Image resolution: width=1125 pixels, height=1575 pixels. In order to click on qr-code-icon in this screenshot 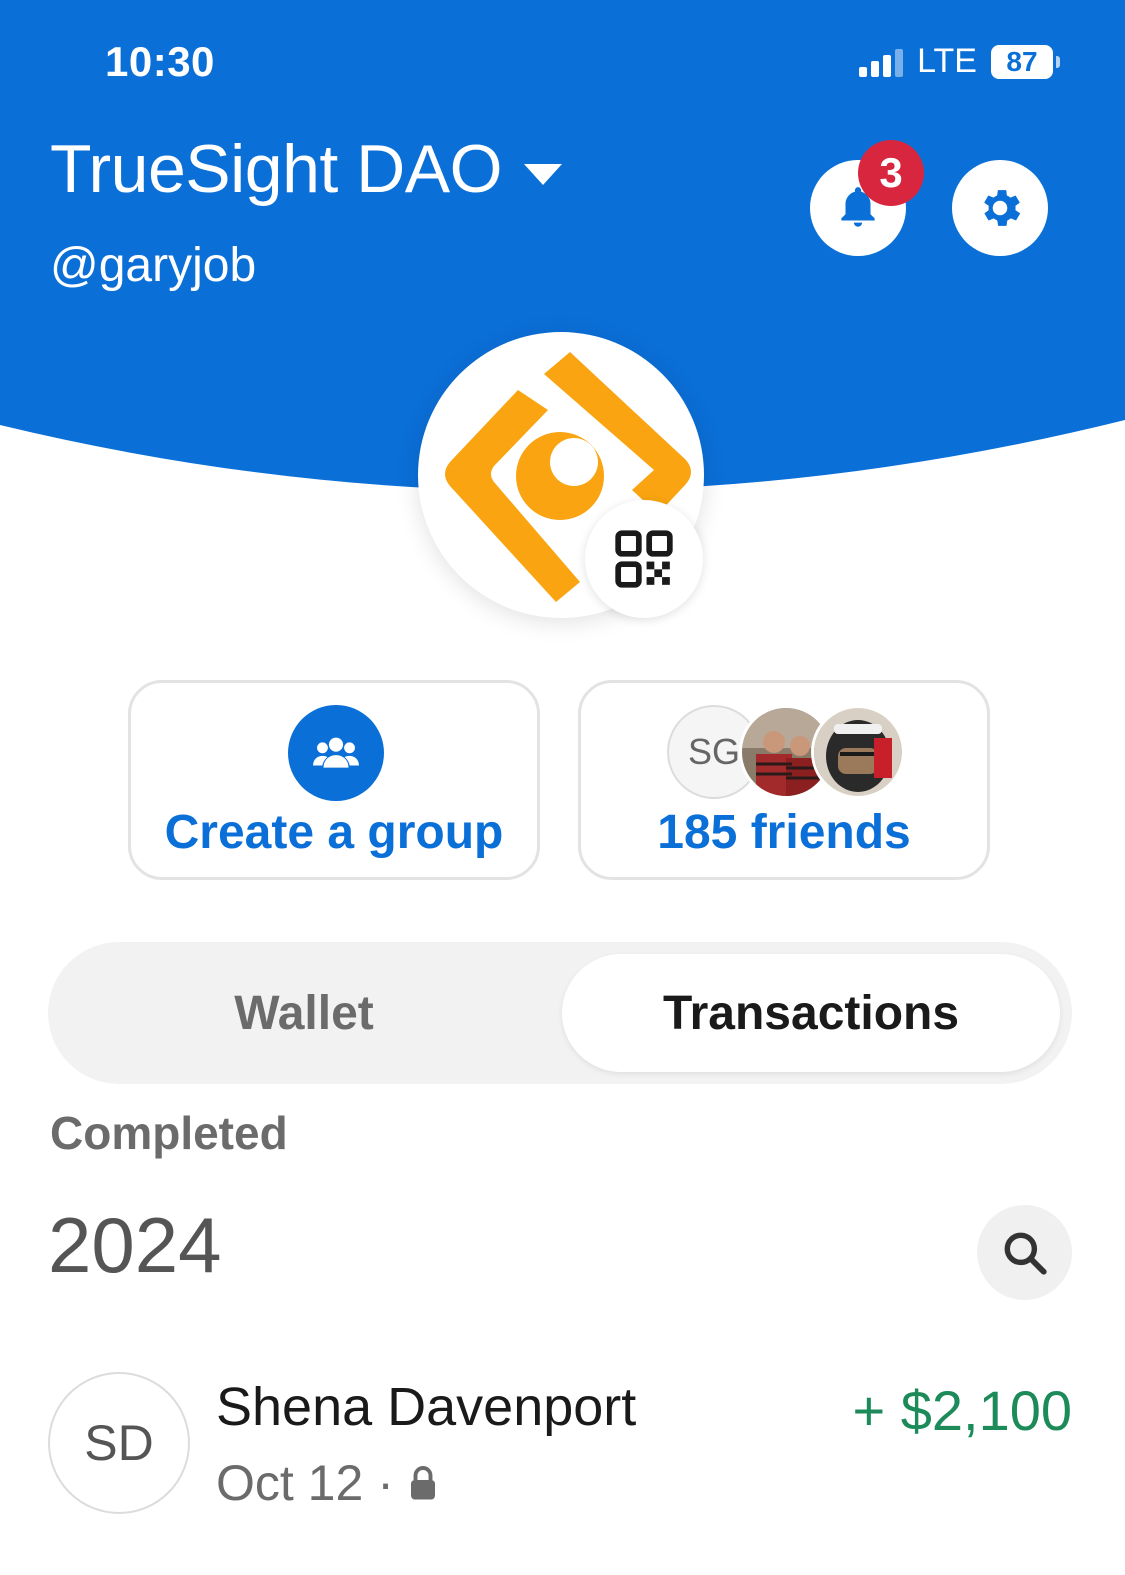, I will do `click(644, 559)`.